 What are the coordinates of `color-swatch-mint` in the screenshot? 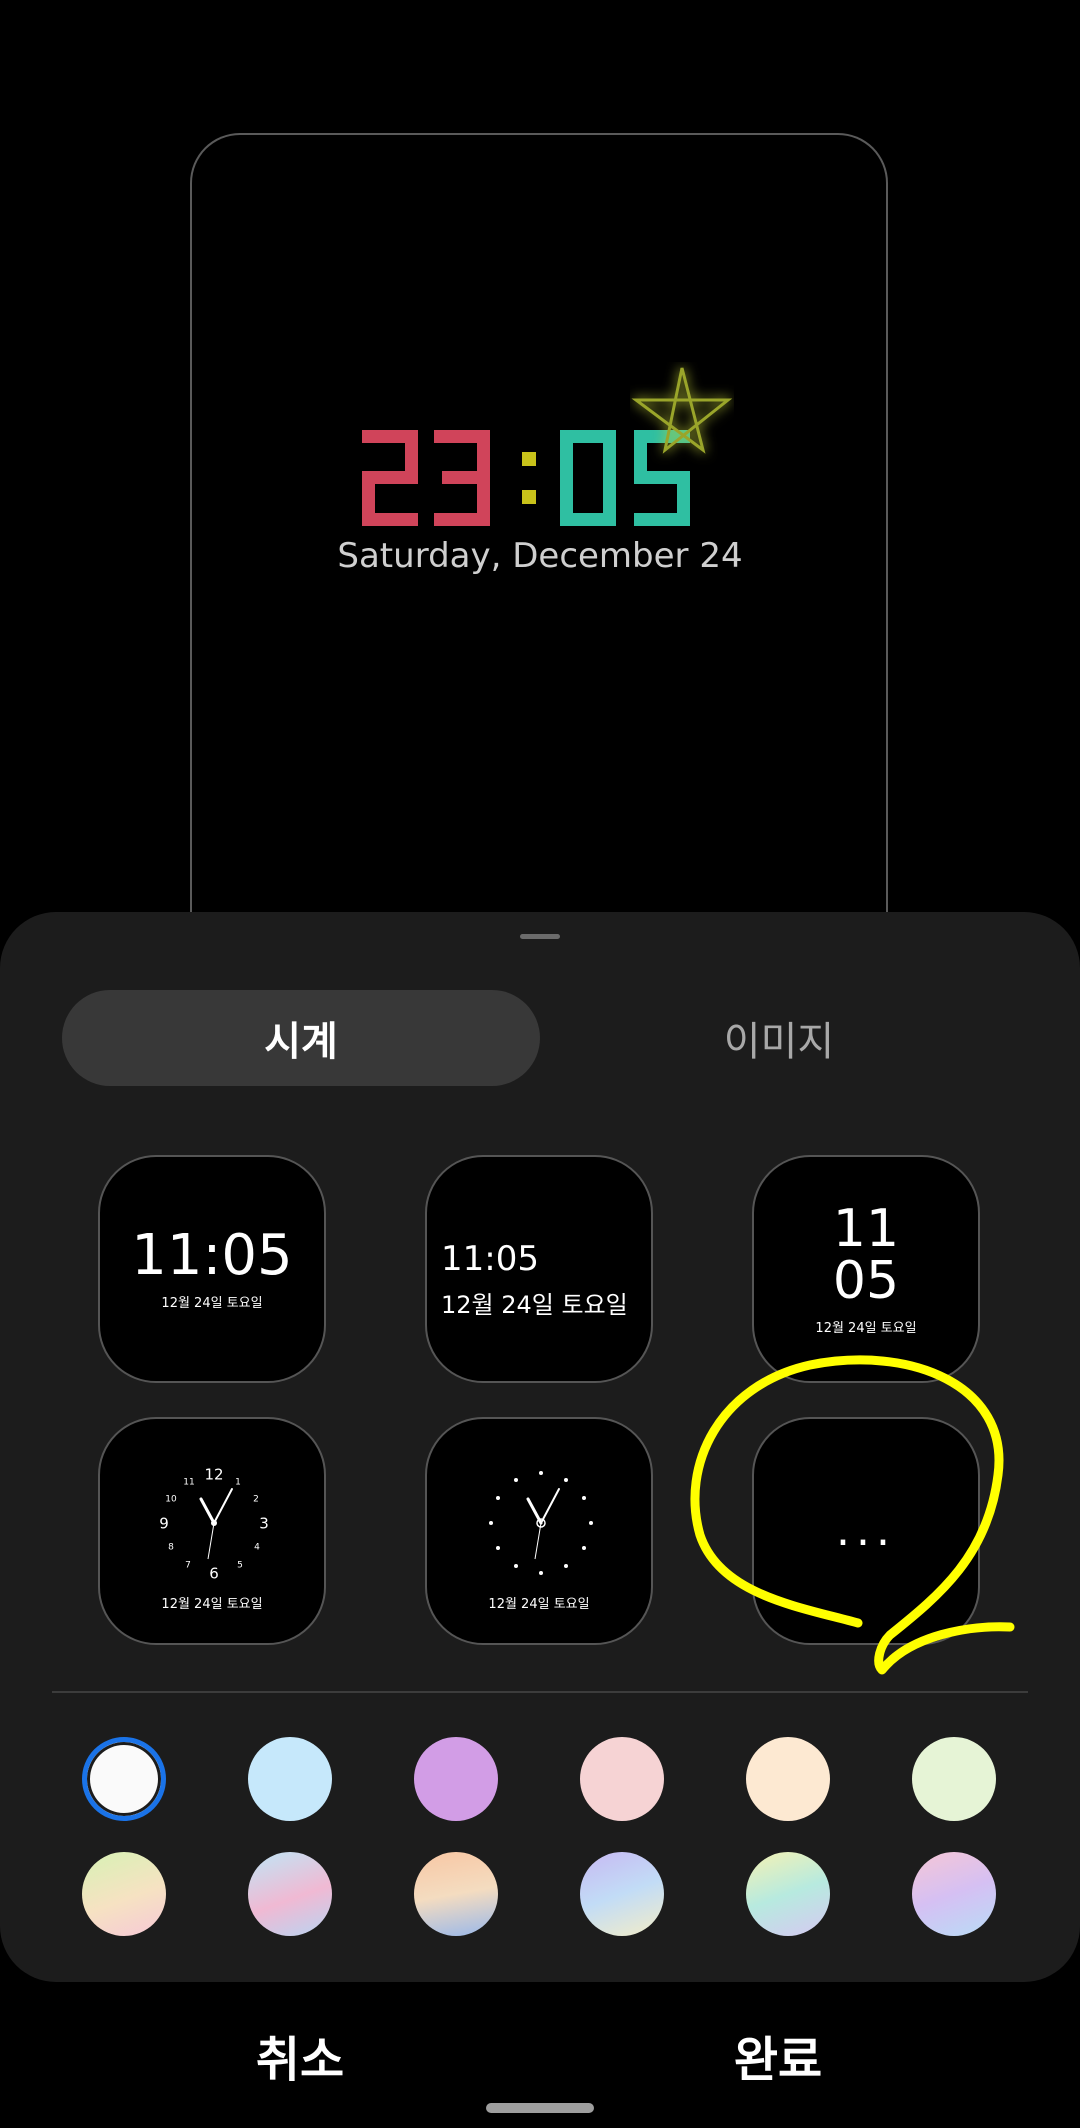 It's located at (954, 1779).